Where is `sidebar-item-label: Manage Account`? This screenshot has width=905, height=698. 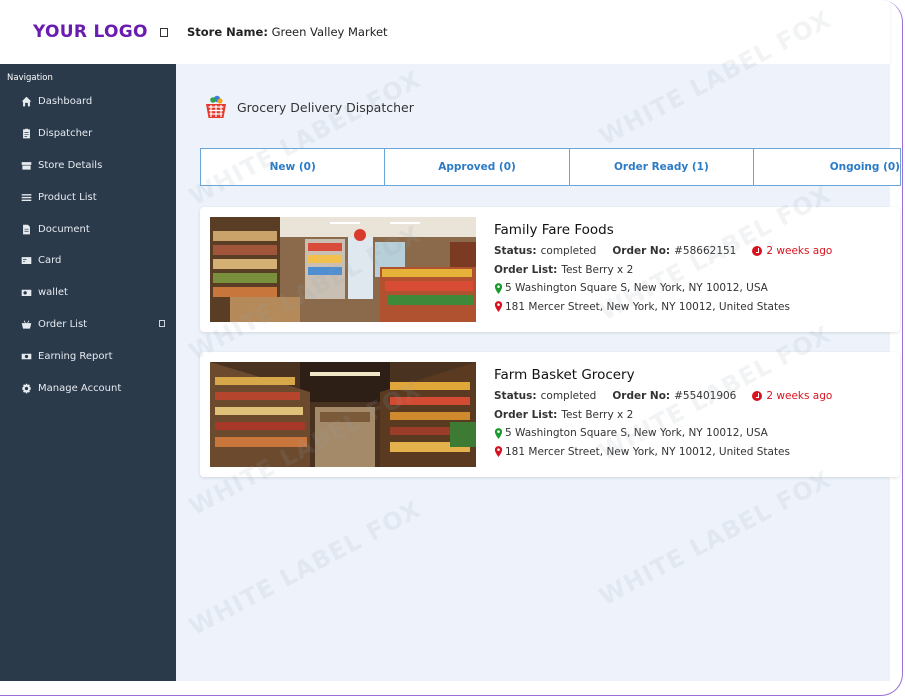 sidebar-item-label: Manage Account is located at coordinates (80, 388).